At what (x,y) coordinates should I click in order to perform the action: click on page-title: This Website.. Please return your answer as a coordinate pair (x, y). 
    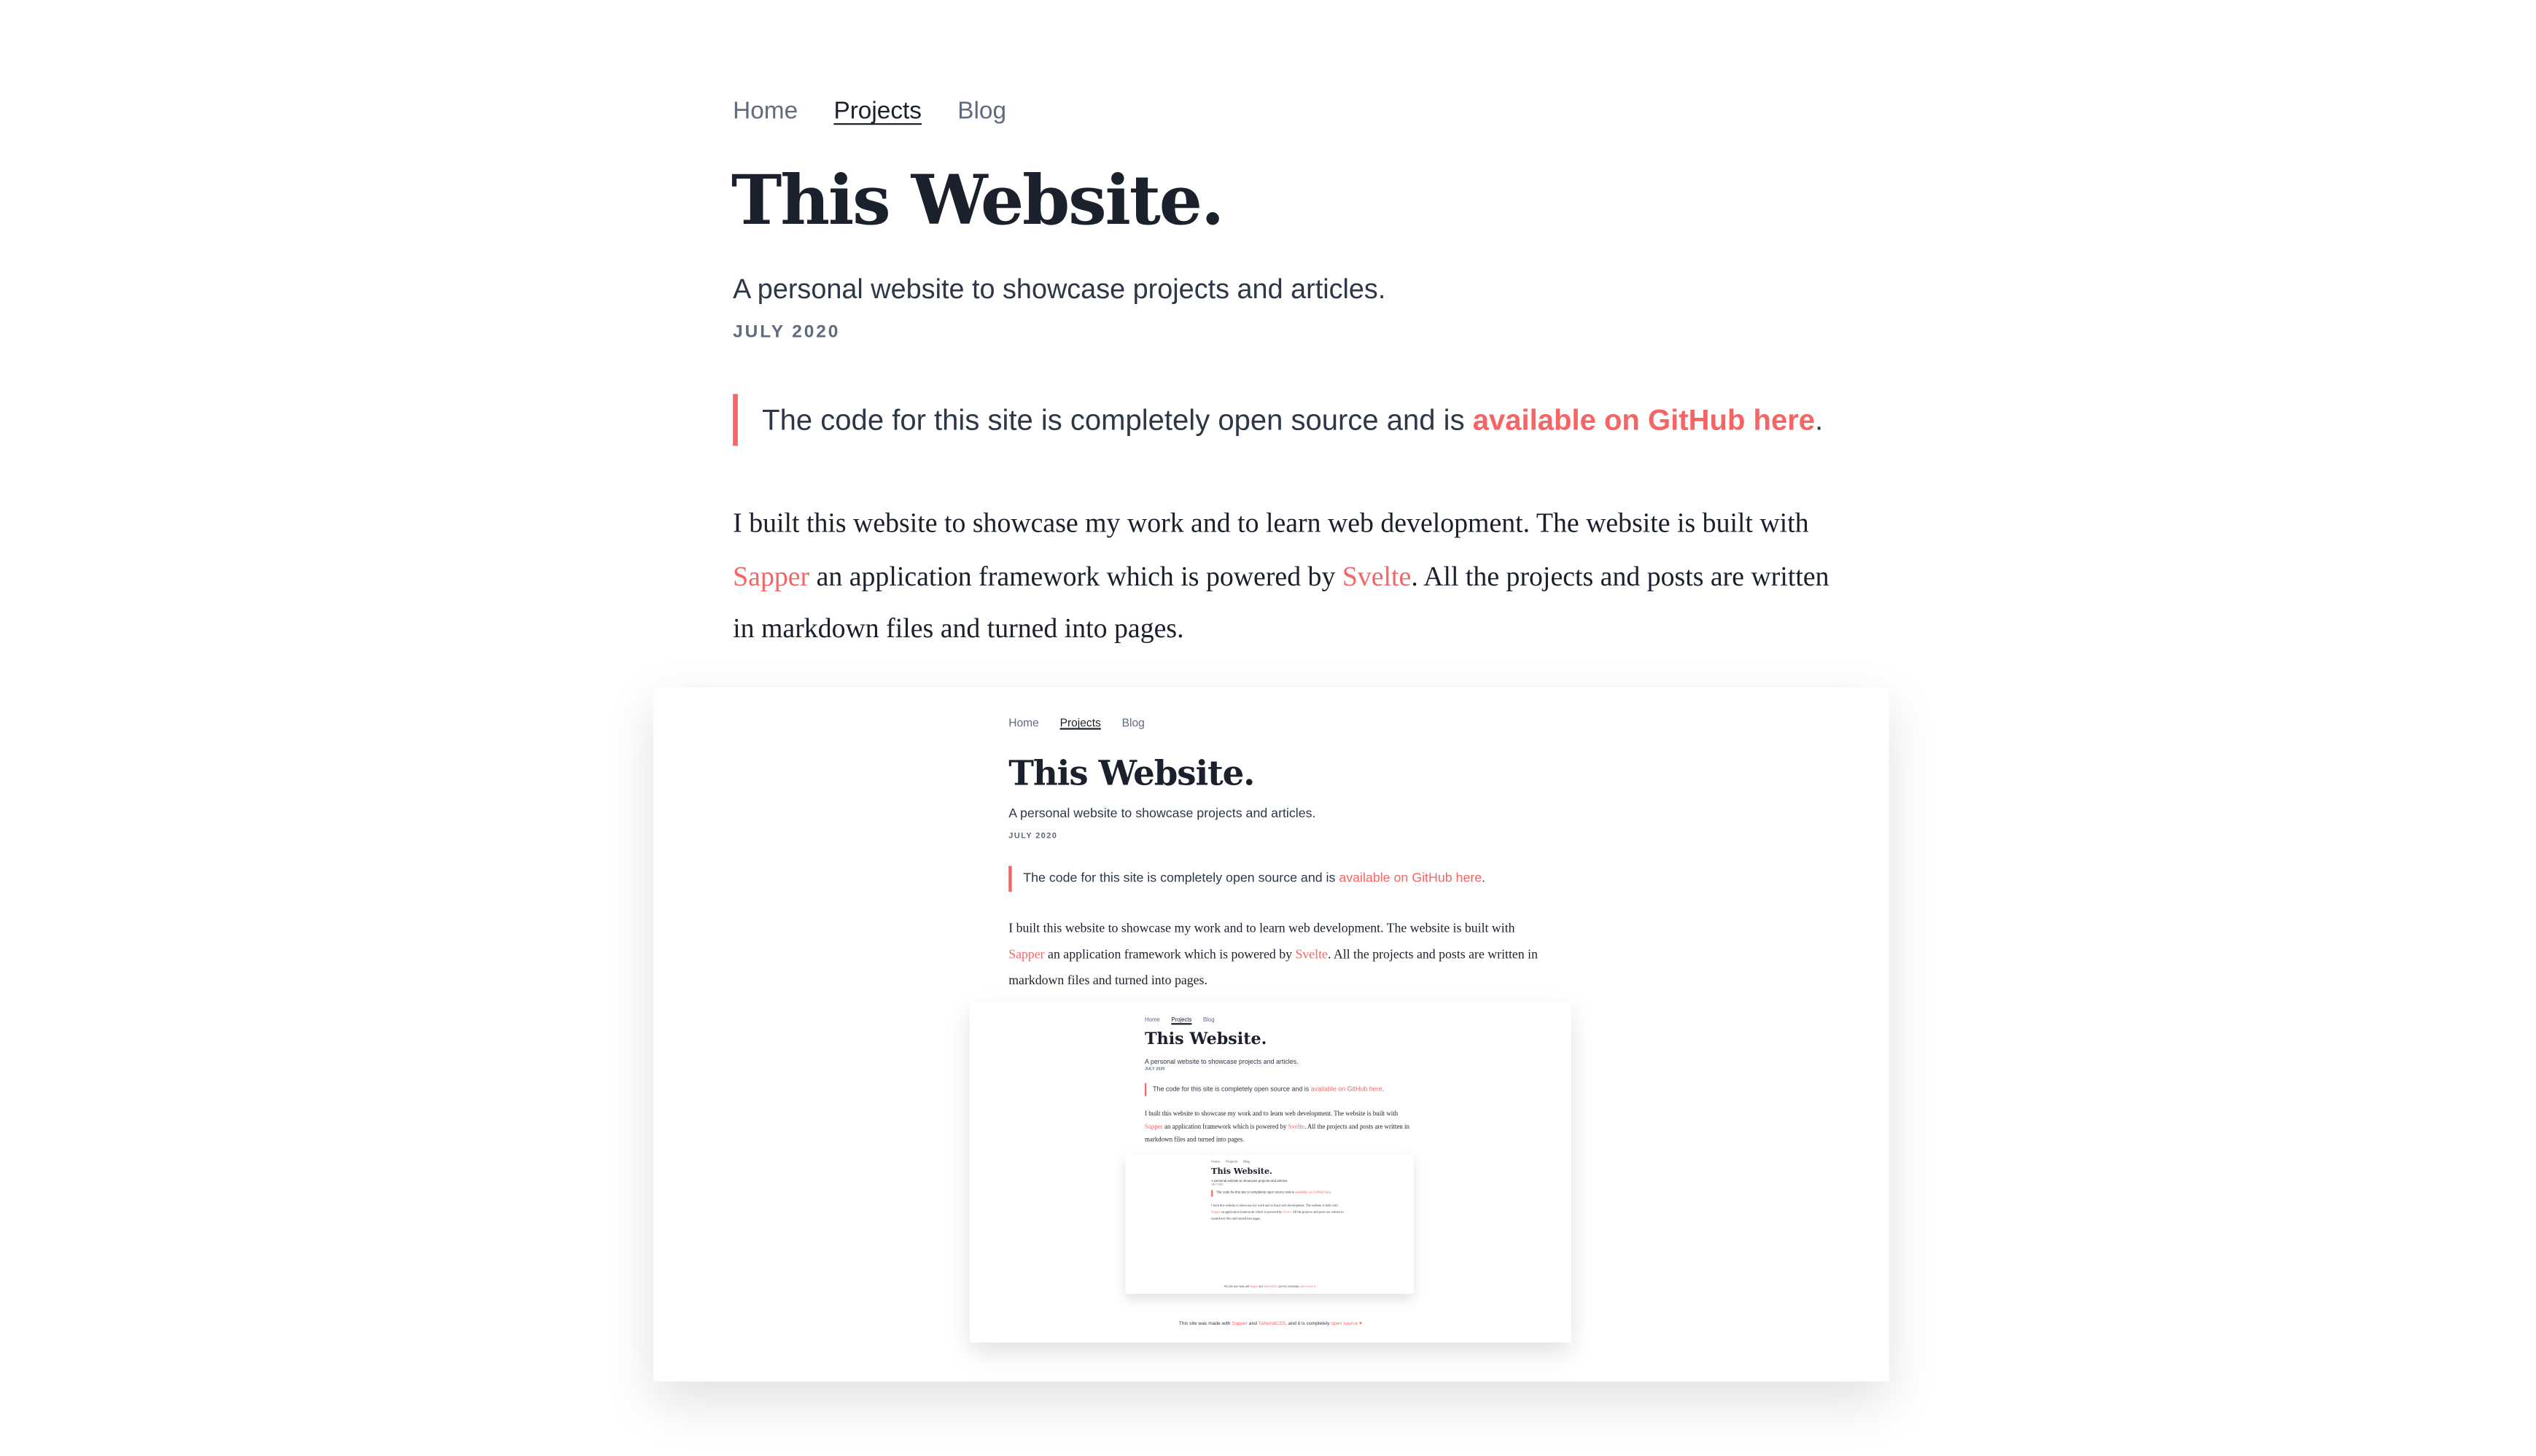
    Looking at the image, I should click on (977, 200).